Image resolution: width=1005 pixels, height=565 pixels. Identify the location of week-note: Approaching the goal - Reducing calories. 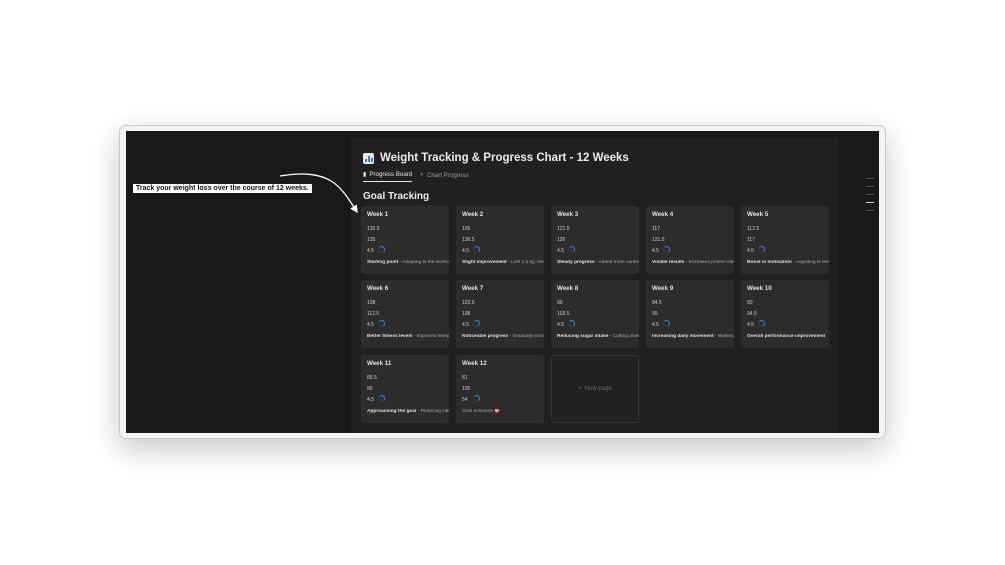
(408, 411).